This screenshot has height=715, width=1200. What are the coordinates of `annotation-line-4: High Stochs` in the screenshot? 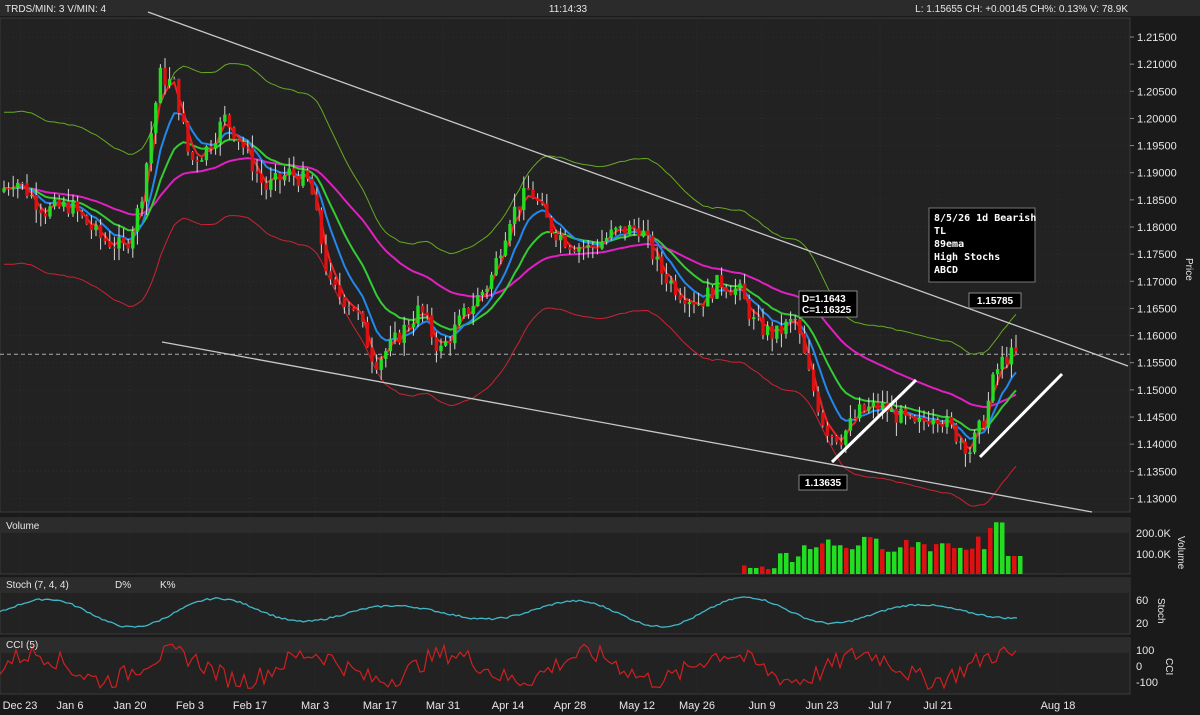 It's located at (967, 257).